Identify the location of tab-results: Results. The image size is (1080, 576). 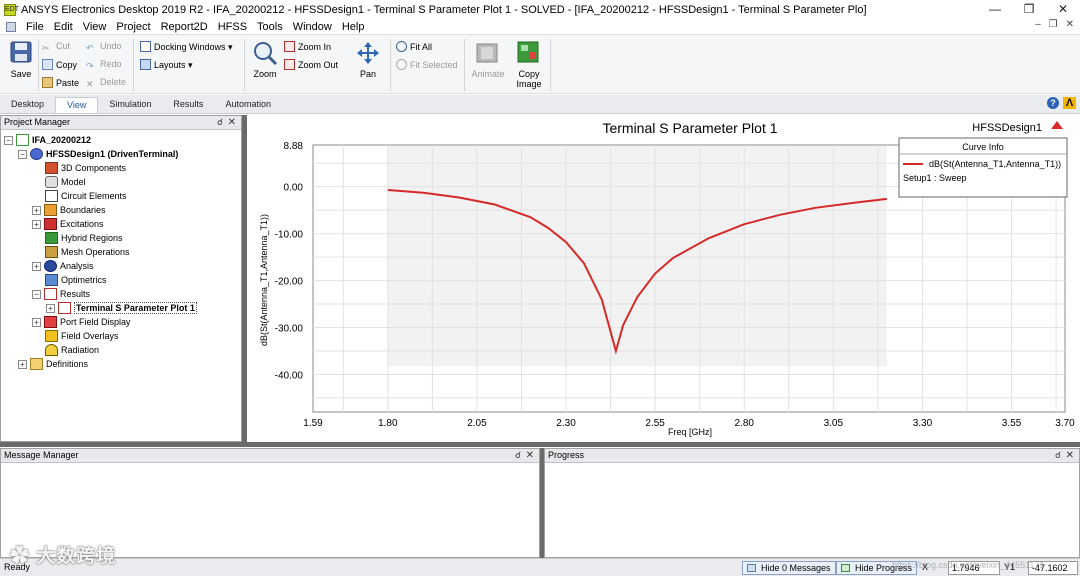
(188, 105).